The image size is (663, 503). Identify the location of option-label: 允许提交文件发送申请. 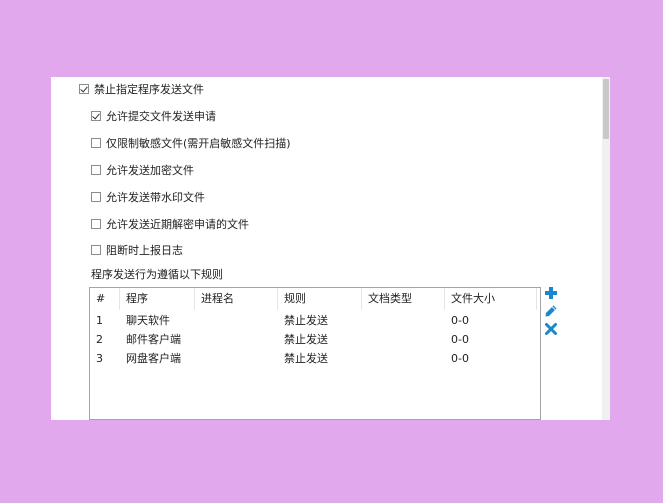
(161, 116).